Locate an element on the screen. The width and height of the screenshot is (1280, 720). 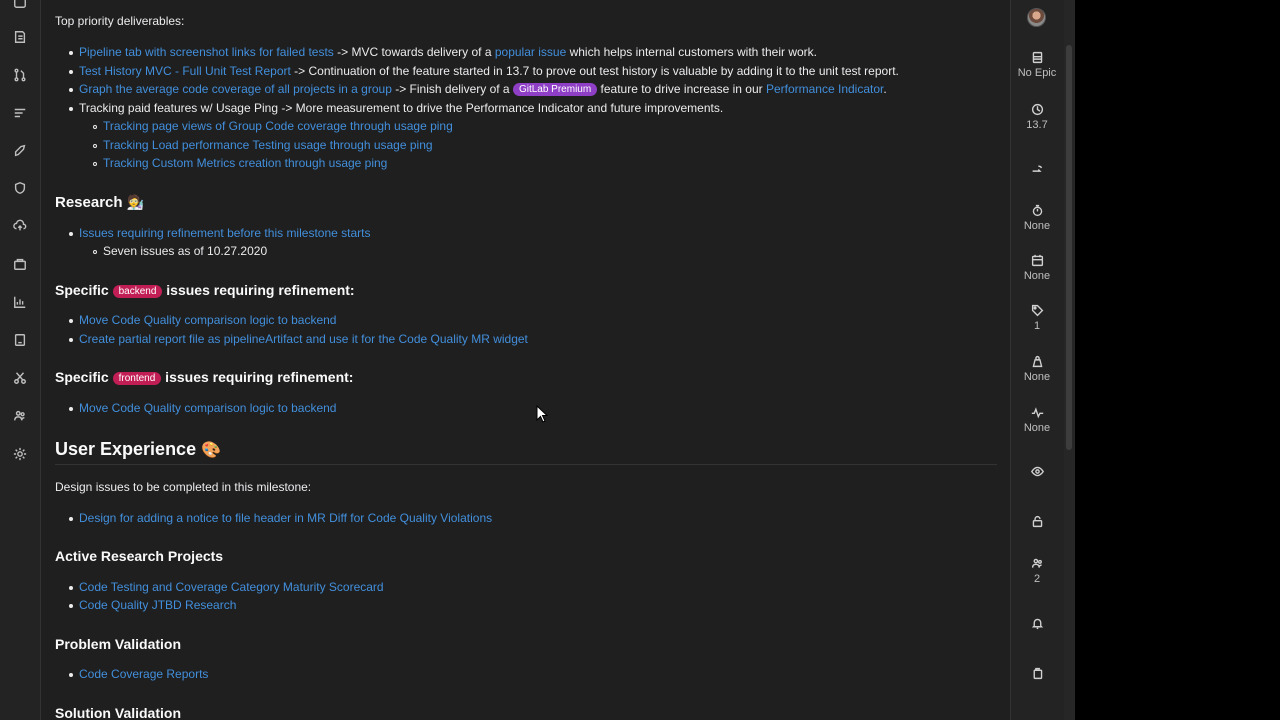
user-experience-heading: User Experience 🎨 is located at coordinates (138, 449).